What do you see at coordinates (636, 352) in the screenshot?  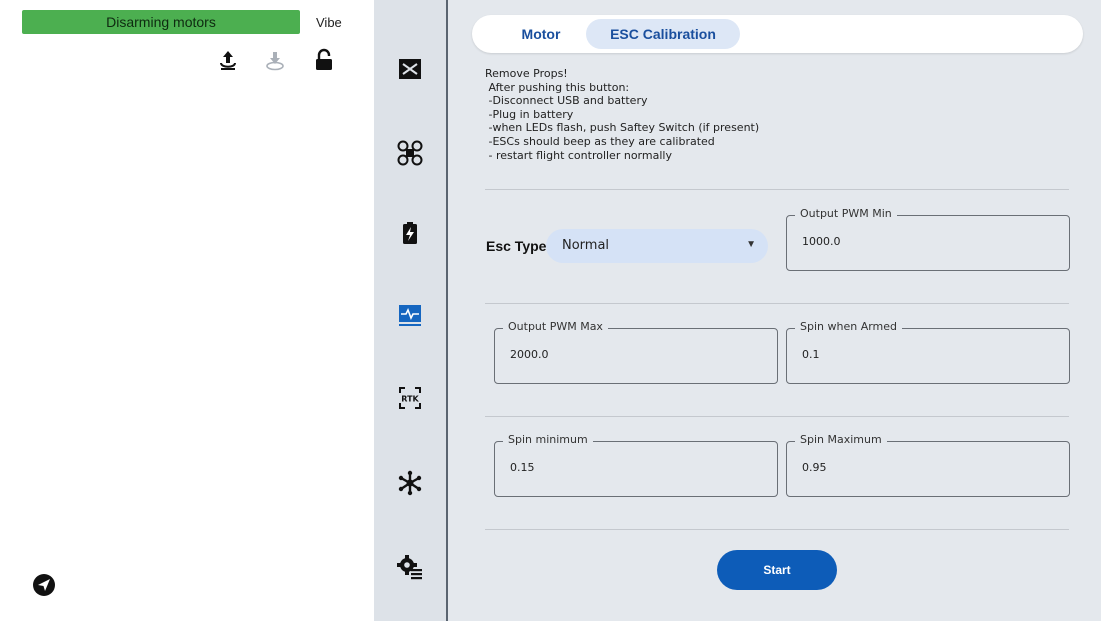 I see `pwm-max-field: Output PWM Max 2000.0` at bounding box center [636, 352].